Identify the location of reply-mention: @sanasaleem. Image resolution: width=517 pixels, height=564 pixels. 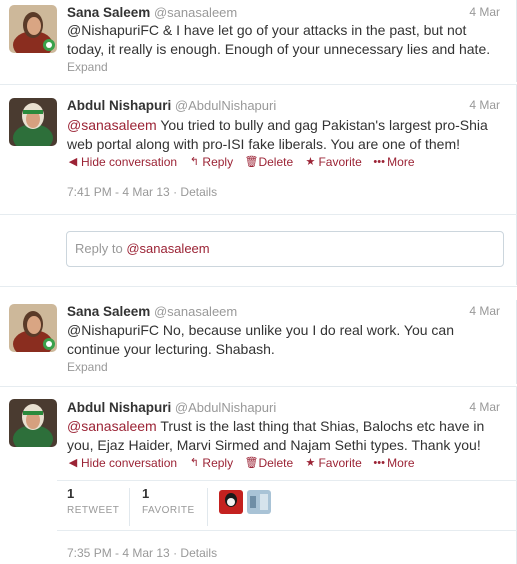
(168, 248).